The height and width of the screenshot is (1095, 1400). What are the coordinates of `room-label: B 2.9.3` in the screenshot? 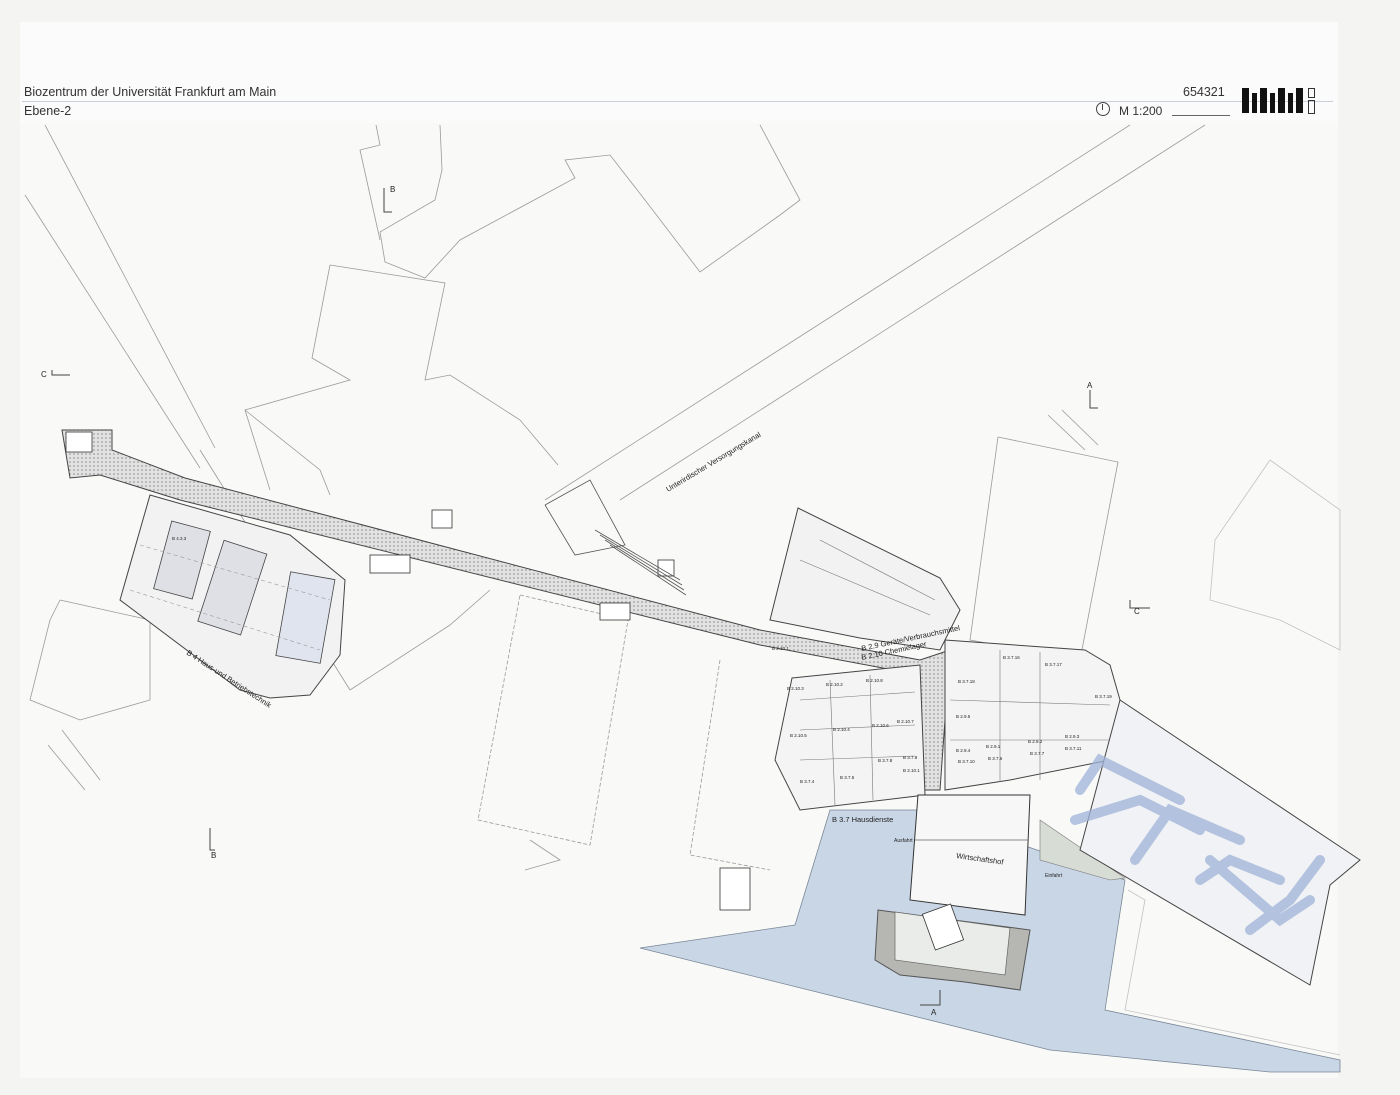 It's located at (1072, 736).